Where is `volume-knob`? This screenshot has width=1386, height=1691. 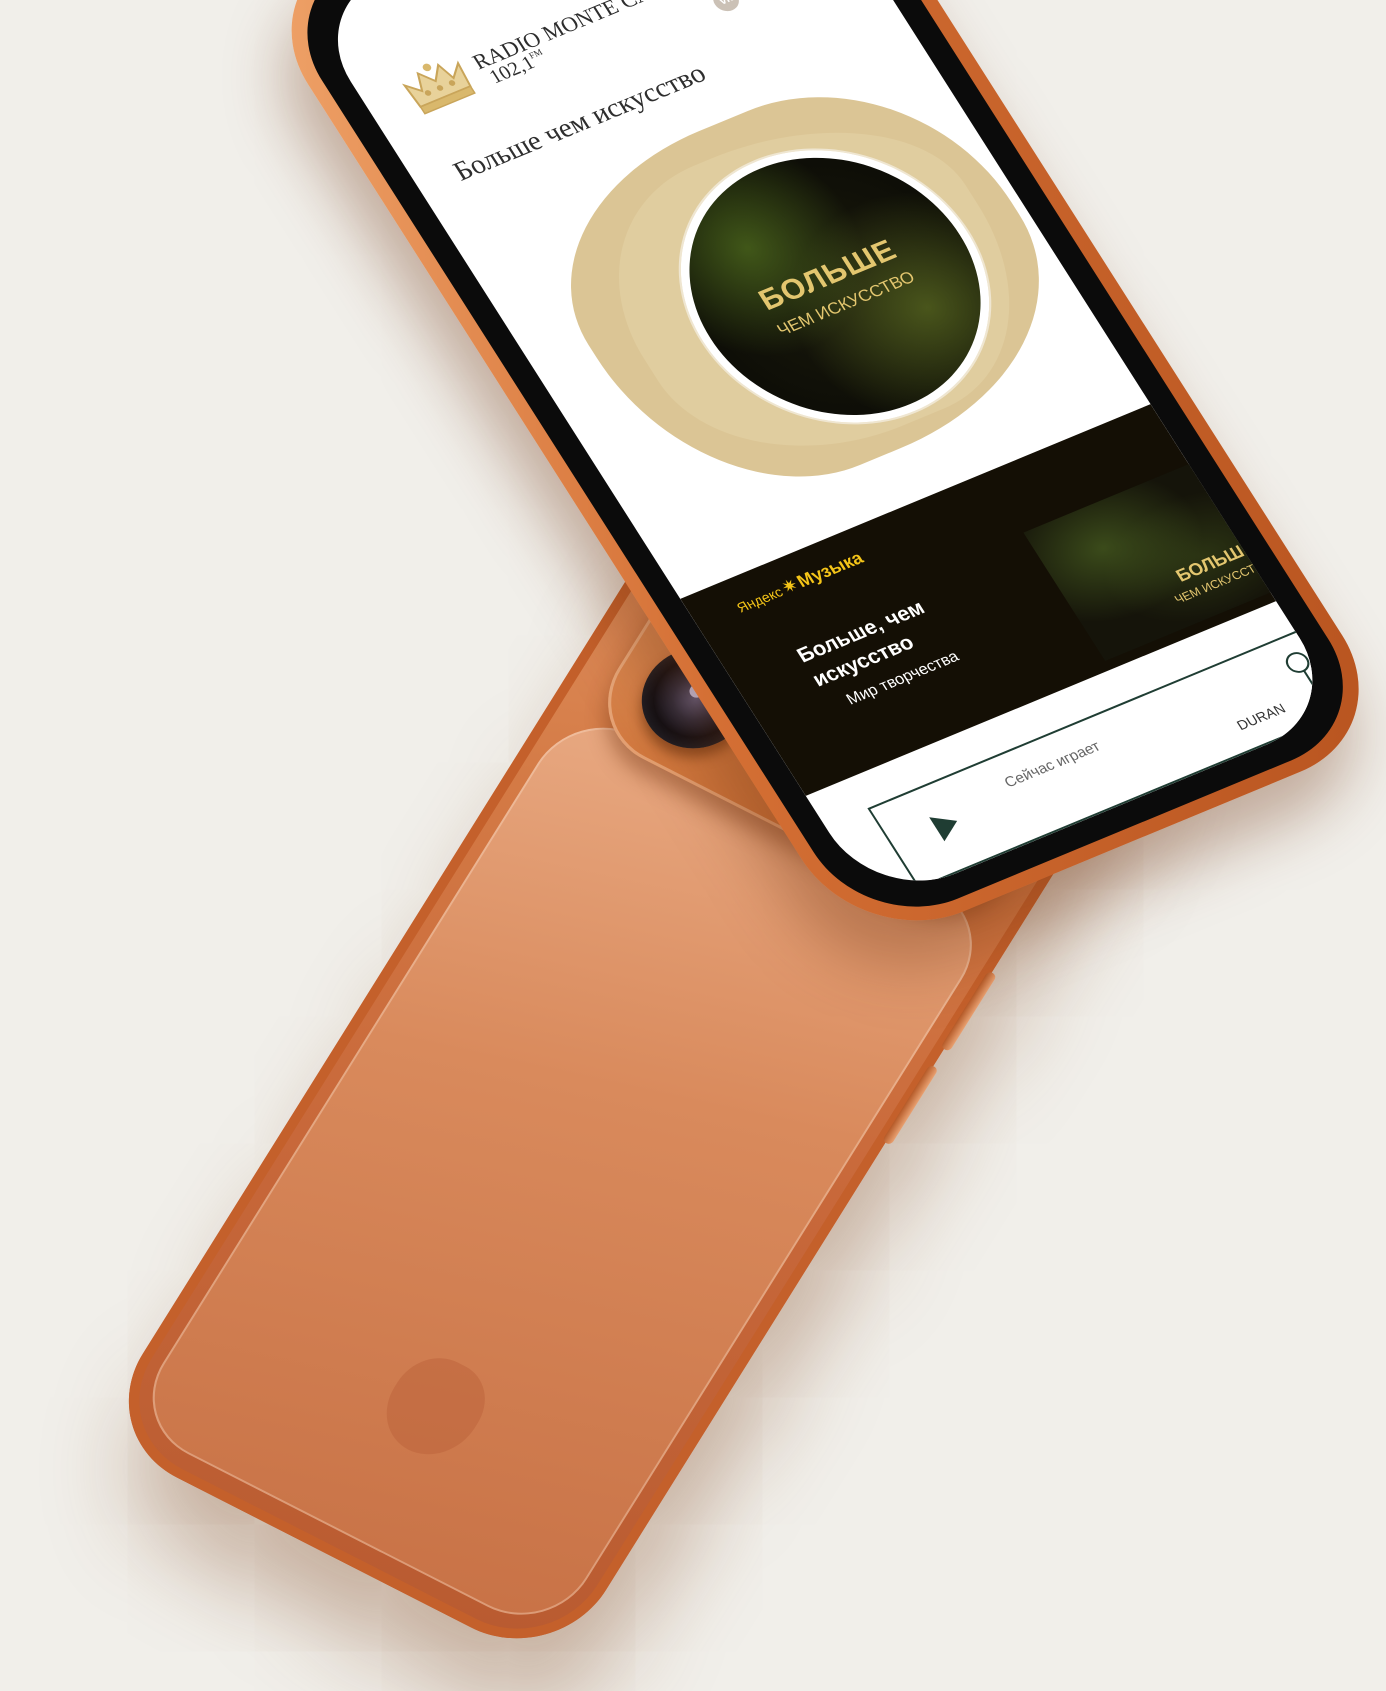 volume-knob is located at coordinates (1297, 663).